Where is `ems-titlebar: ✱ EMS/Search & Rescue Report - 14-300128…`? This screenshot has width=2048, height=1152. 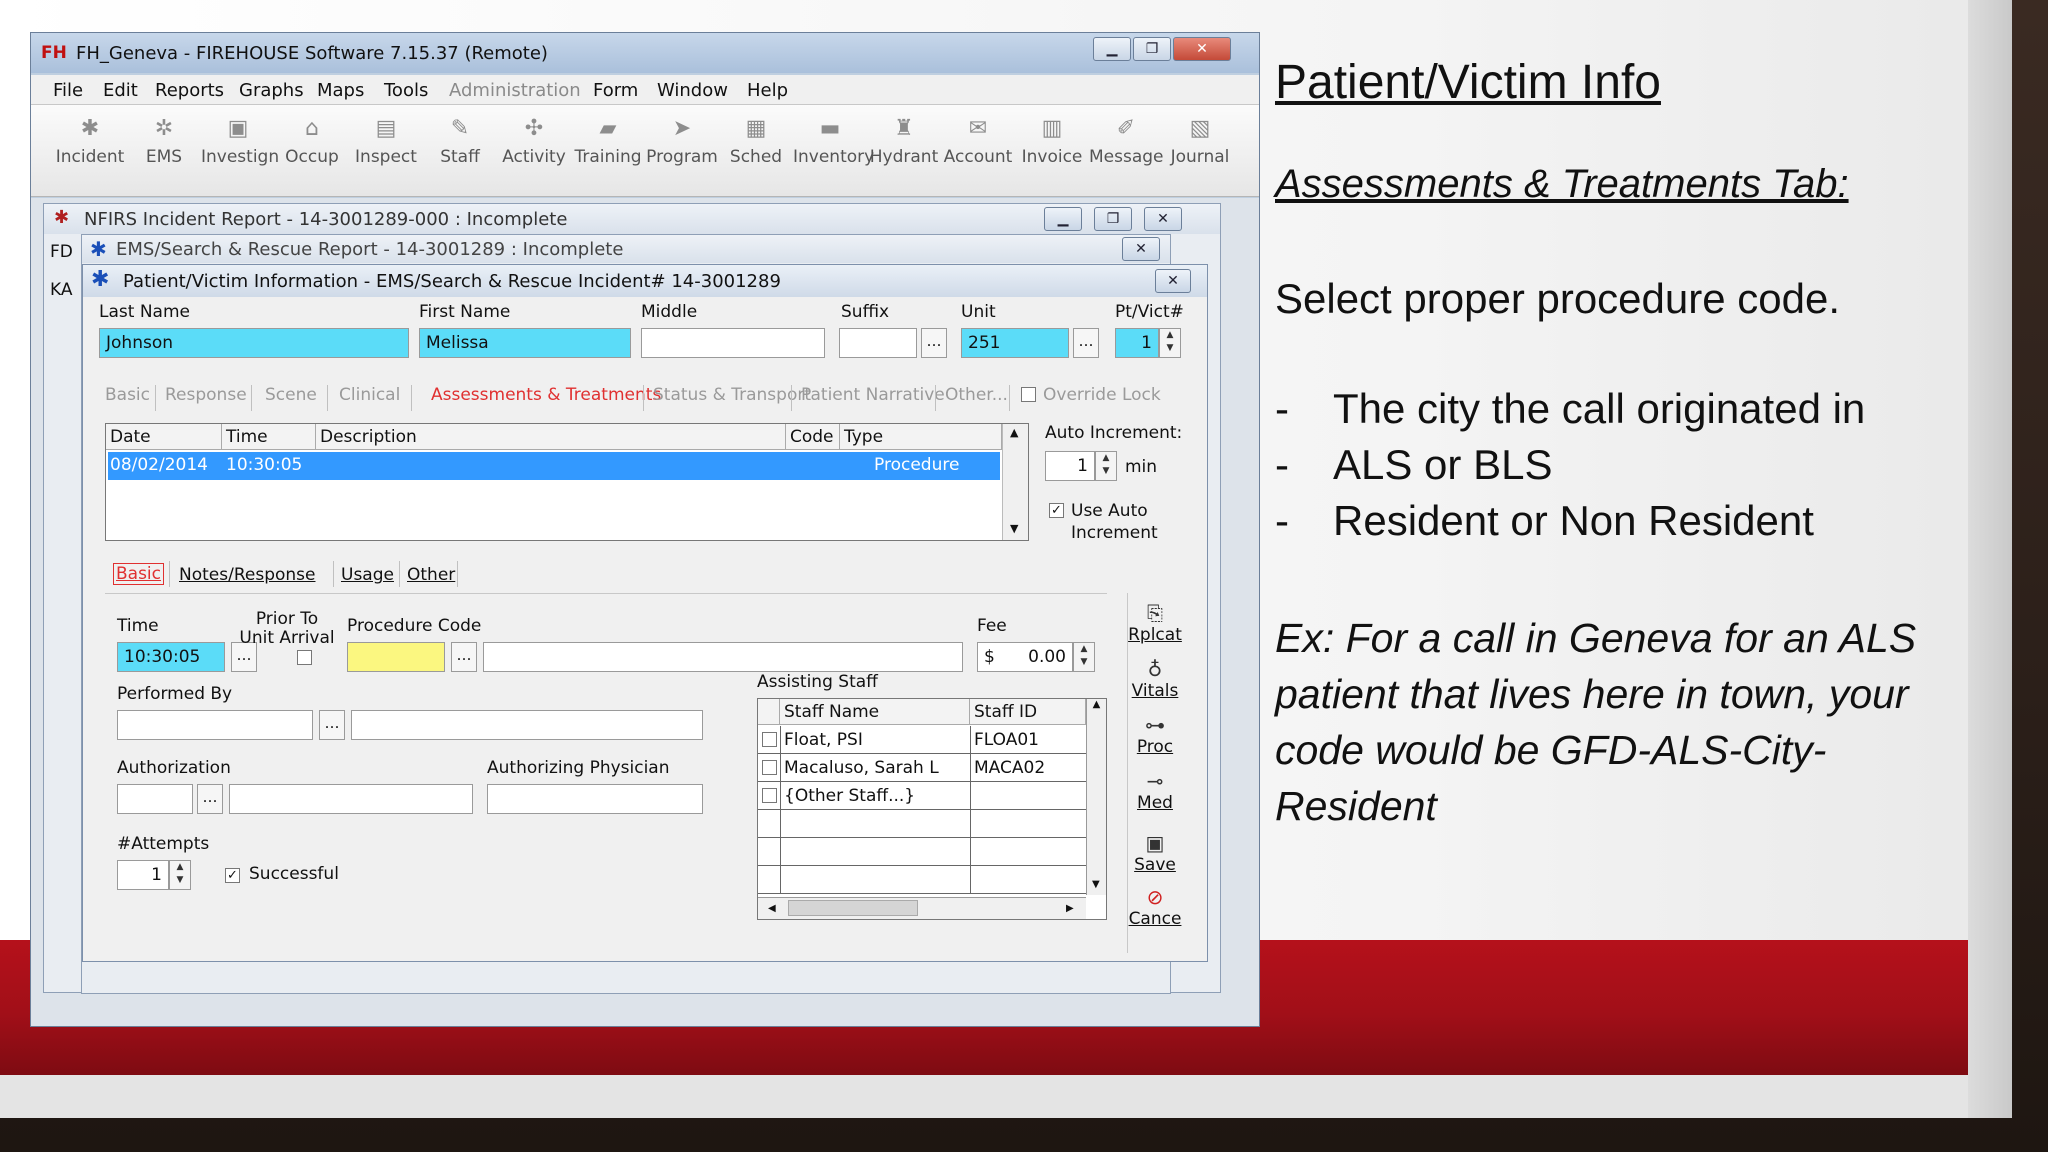 ems-titlebar: ✱ EMS/Search & Rescue Report - 14-300128… is located at coordinates (626, 249).